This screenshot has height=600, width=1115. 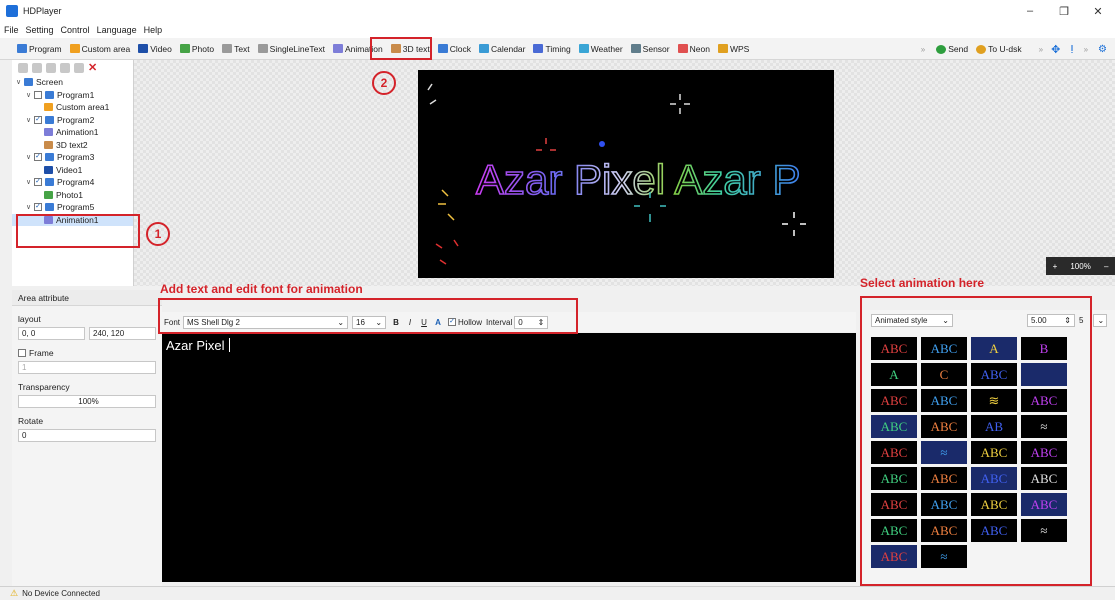 What do you see at coordinates (76, 182) in the screenshot?
I see `tree-item-label: Program4` at bounding box center [76, 182].